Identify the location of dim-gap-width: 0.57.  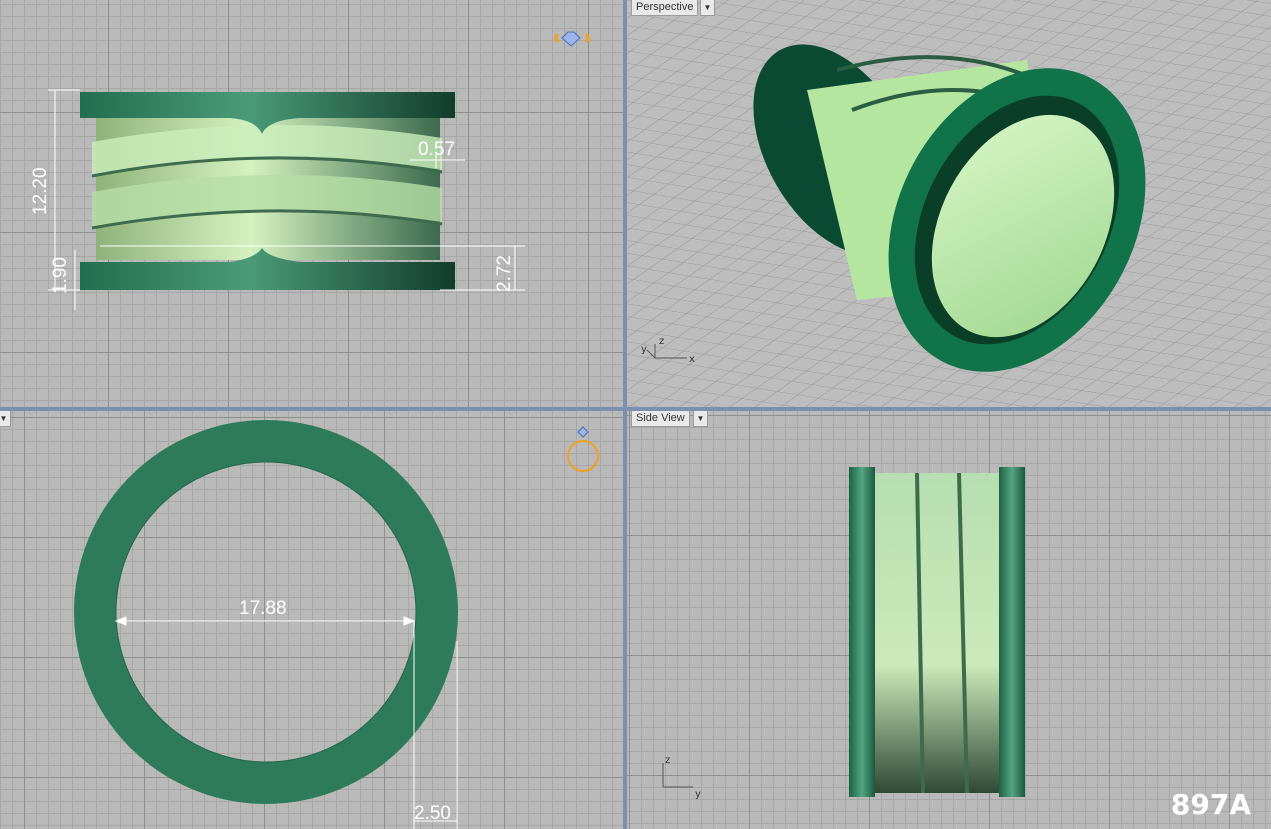
(436, 149).